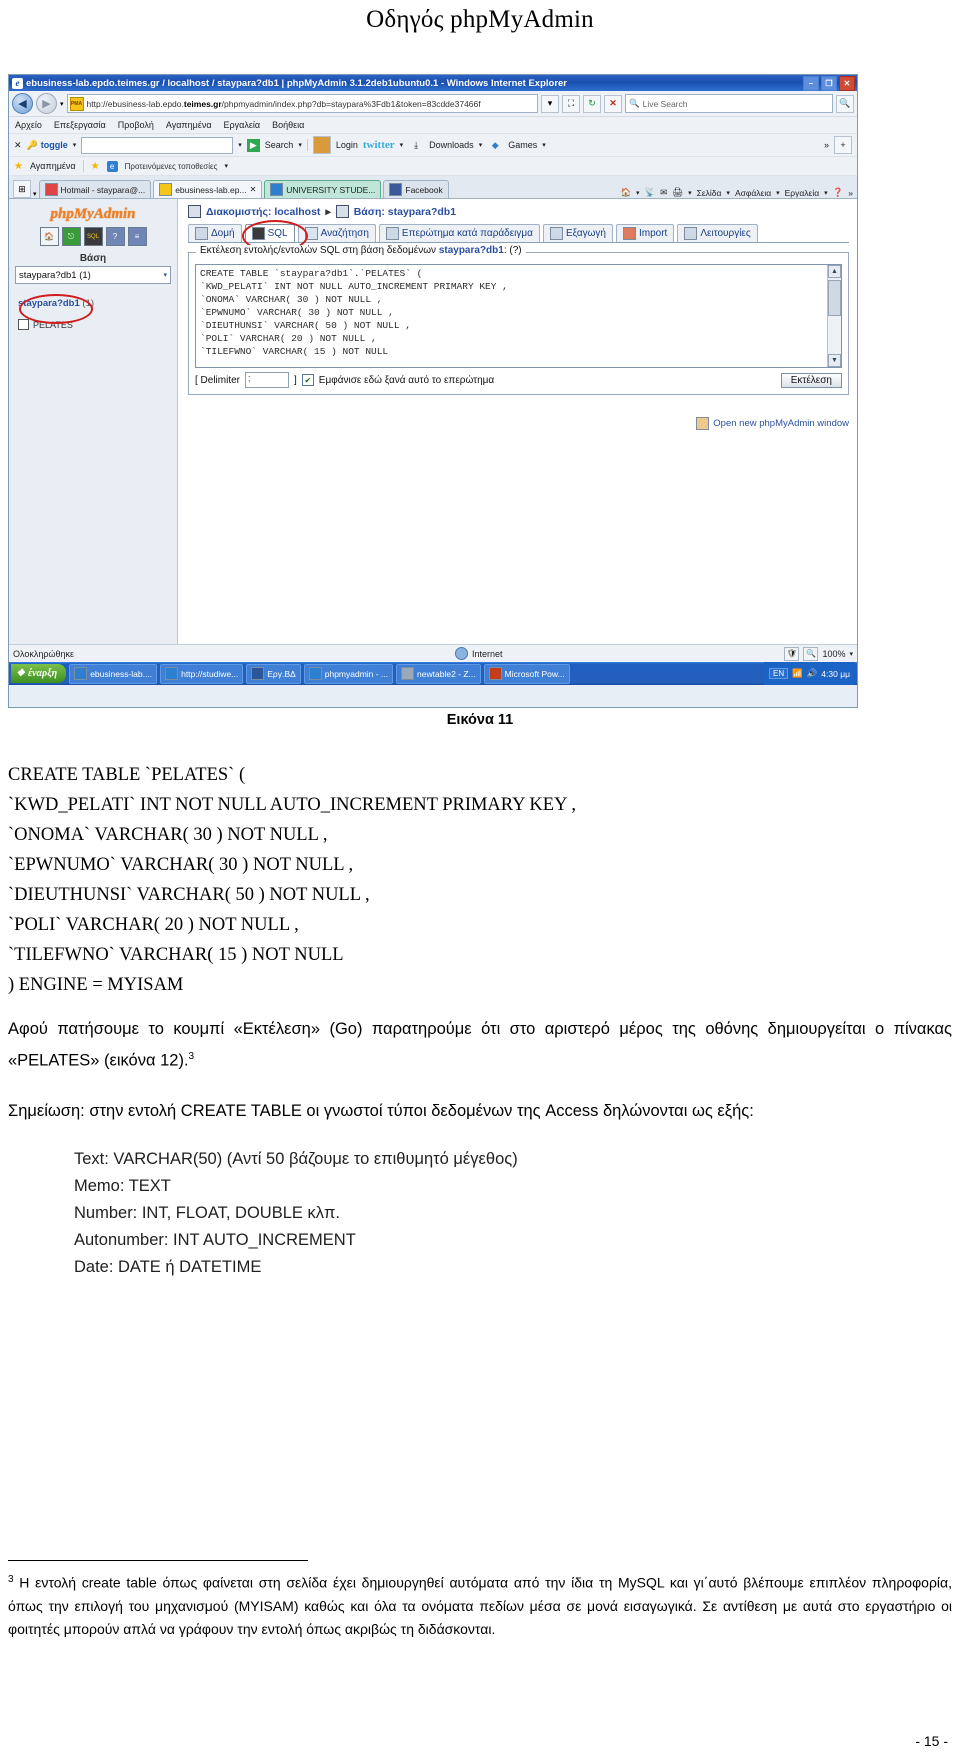 The width and height of the screenshot is (960, 1759). Describe the element at coordinates (347, 145) in the screenshot. I see `login-label: Login` at that location.